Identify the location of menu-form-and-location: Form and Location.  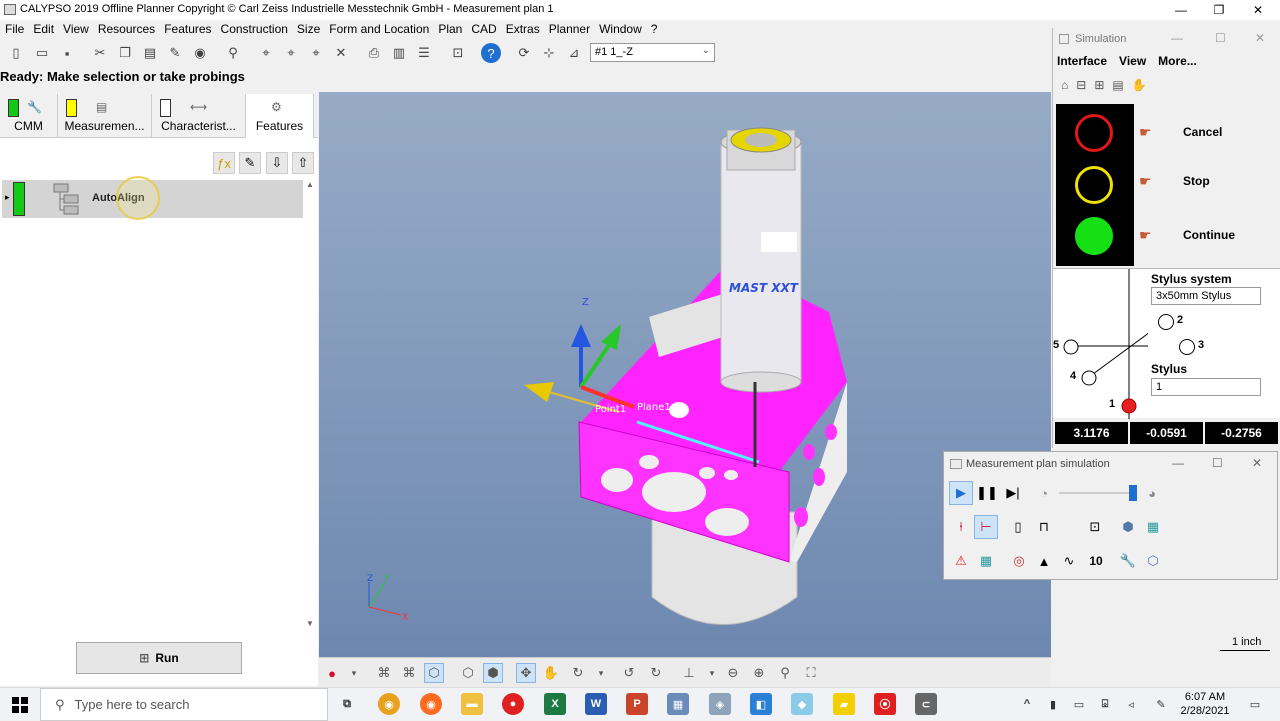
(380, 29).